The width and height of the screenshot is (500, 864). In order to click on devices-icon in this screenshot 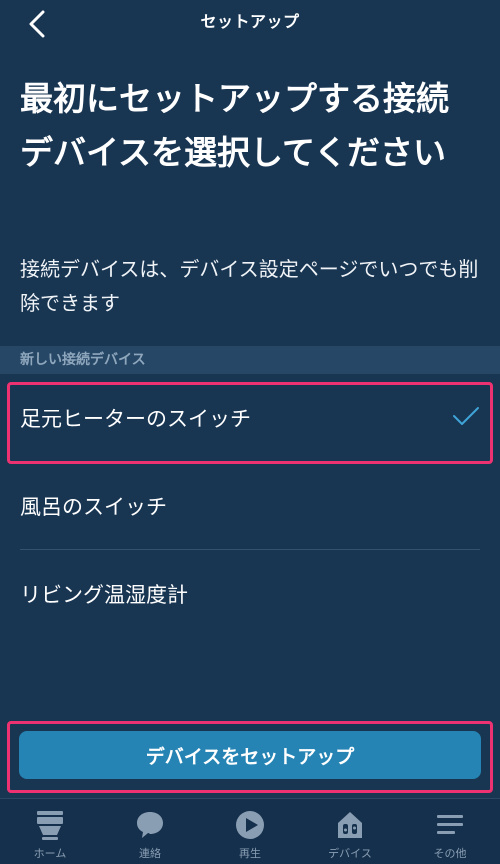, I will do `click(350, 825)`.